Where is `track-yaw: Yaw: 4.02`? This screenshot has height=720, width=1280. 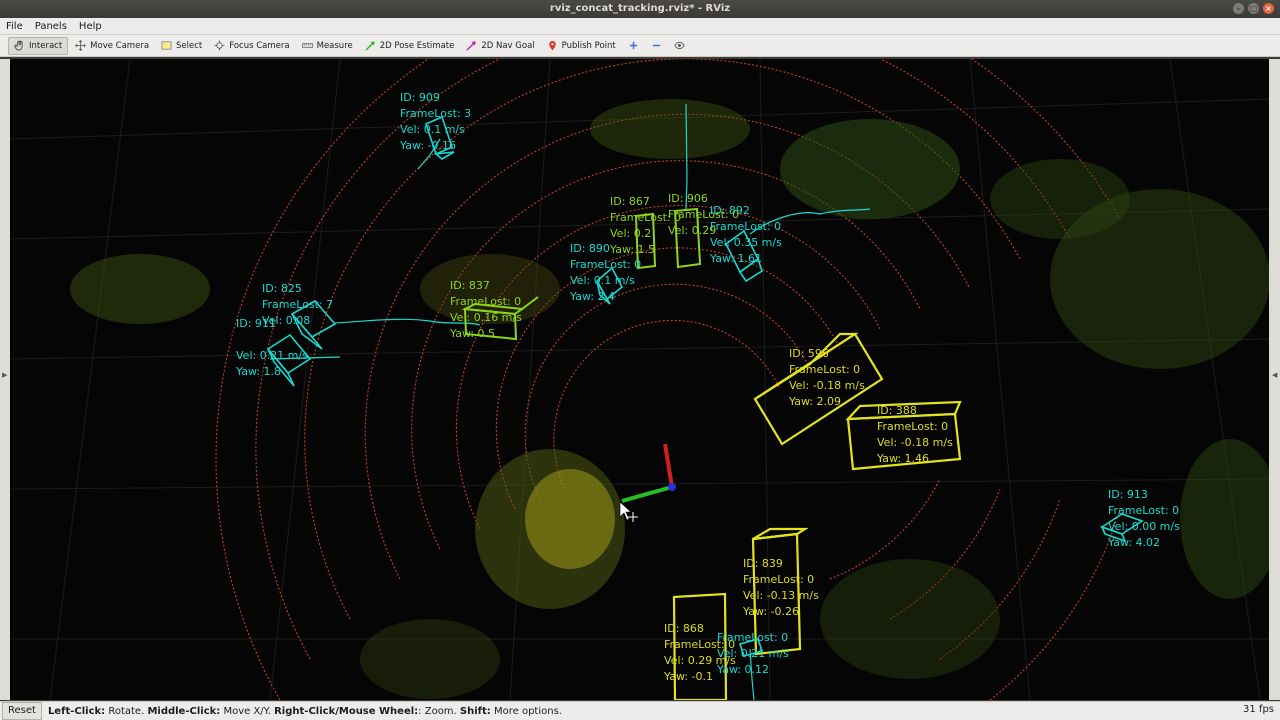
track-yaw: Yaw: 4.02 is located at coordinates (1134, 542).